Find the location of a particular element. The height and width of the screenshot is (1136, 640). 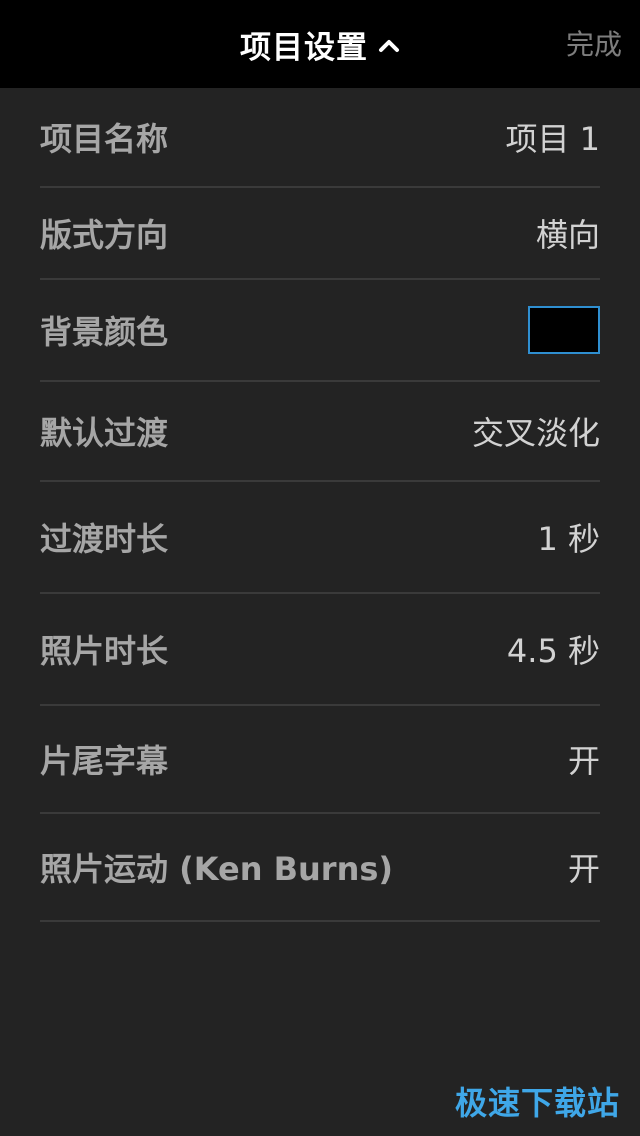

setting-row-end-credits: 片尾字幕 开 is located at coordinates (320, 760).